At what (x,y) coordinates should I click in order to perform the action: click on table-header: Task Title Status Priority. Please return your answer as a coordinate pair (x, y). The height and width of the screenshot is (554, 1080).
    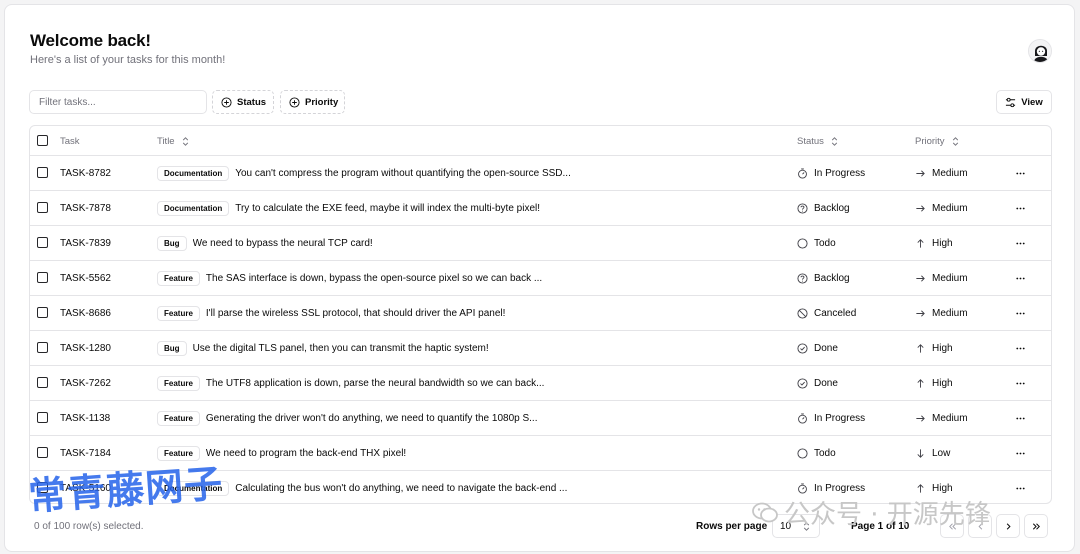
    Looking at the image, I should click on (540, 141).